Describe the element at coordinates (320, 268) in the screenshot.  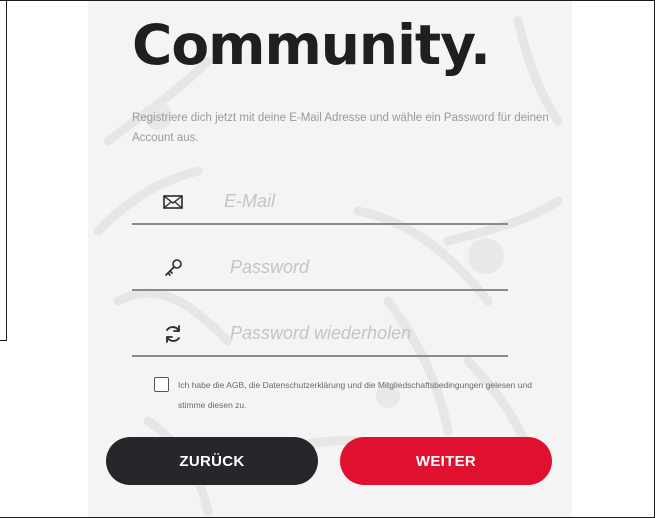
I see `password-field: Password` at that location.